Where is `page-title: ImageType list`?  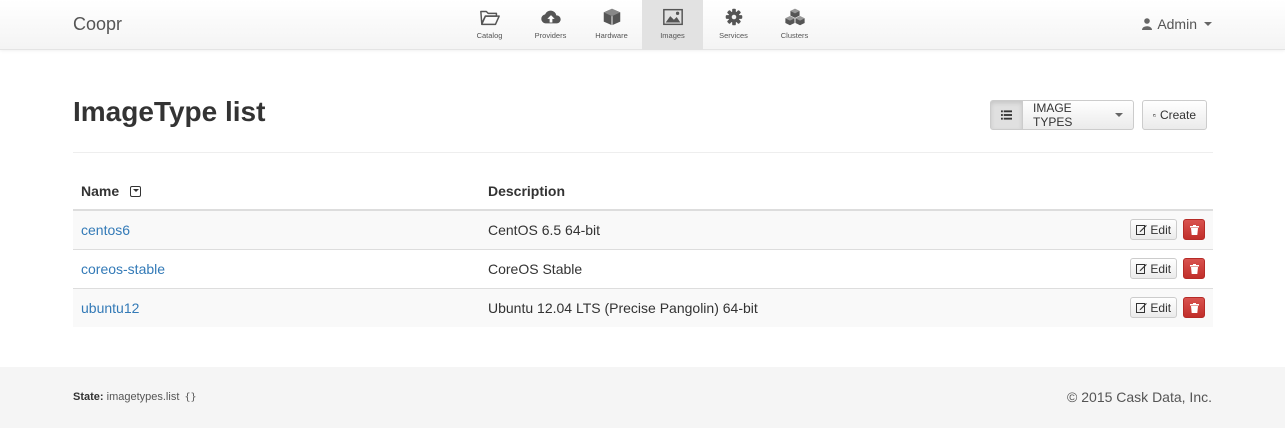 page-title: ImageType list is located at coordinates (169, 111).